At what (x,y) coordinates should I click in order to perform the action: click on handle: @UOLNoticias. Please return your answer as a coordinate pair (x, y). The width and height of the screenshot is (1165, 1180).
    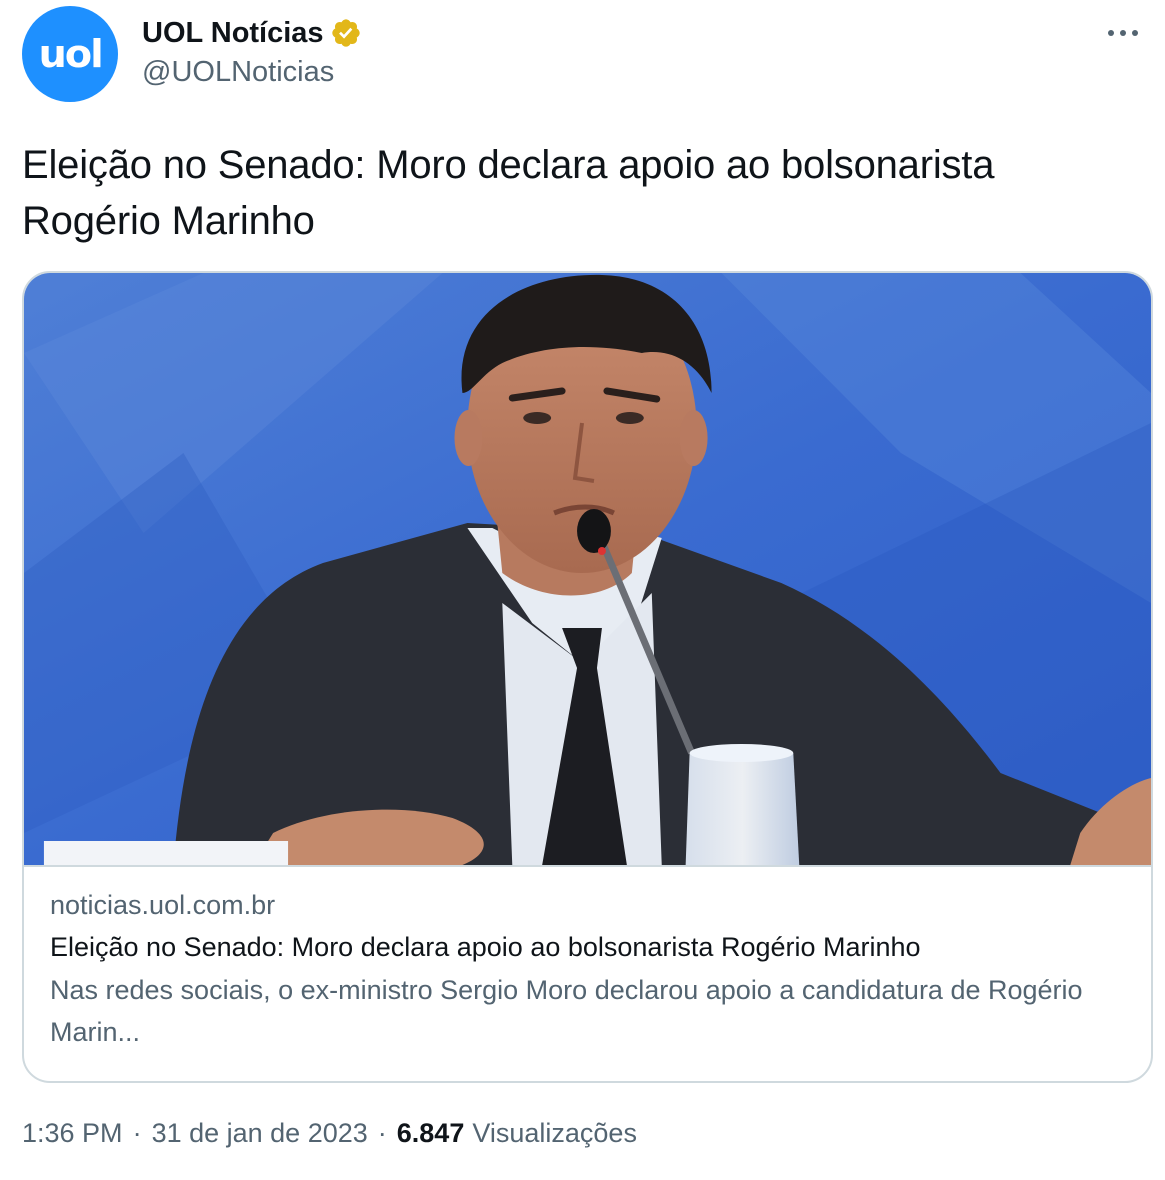
    Looking at the image, I should click on (252, 72).